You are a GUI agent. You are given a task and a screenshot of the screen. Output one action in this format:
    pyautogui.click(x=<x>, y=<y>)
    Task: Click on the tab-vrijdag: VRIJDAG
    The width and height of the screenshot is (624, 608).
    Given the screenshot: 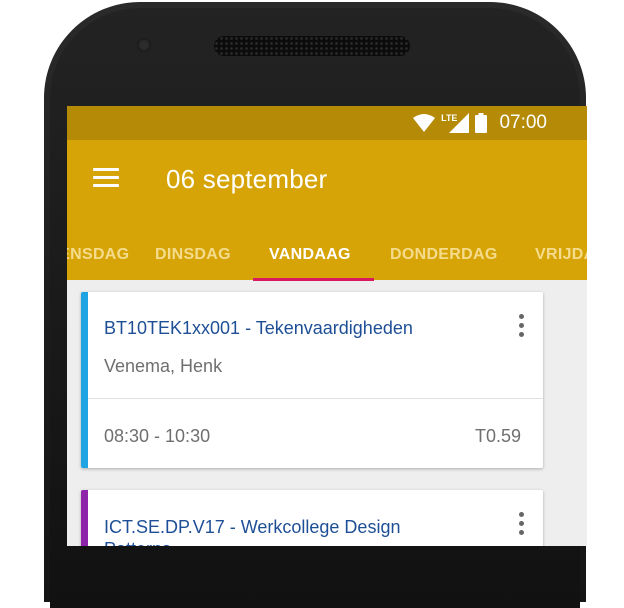 What is the action you would take?
    pyautogui.click(x=561, y=255)
    